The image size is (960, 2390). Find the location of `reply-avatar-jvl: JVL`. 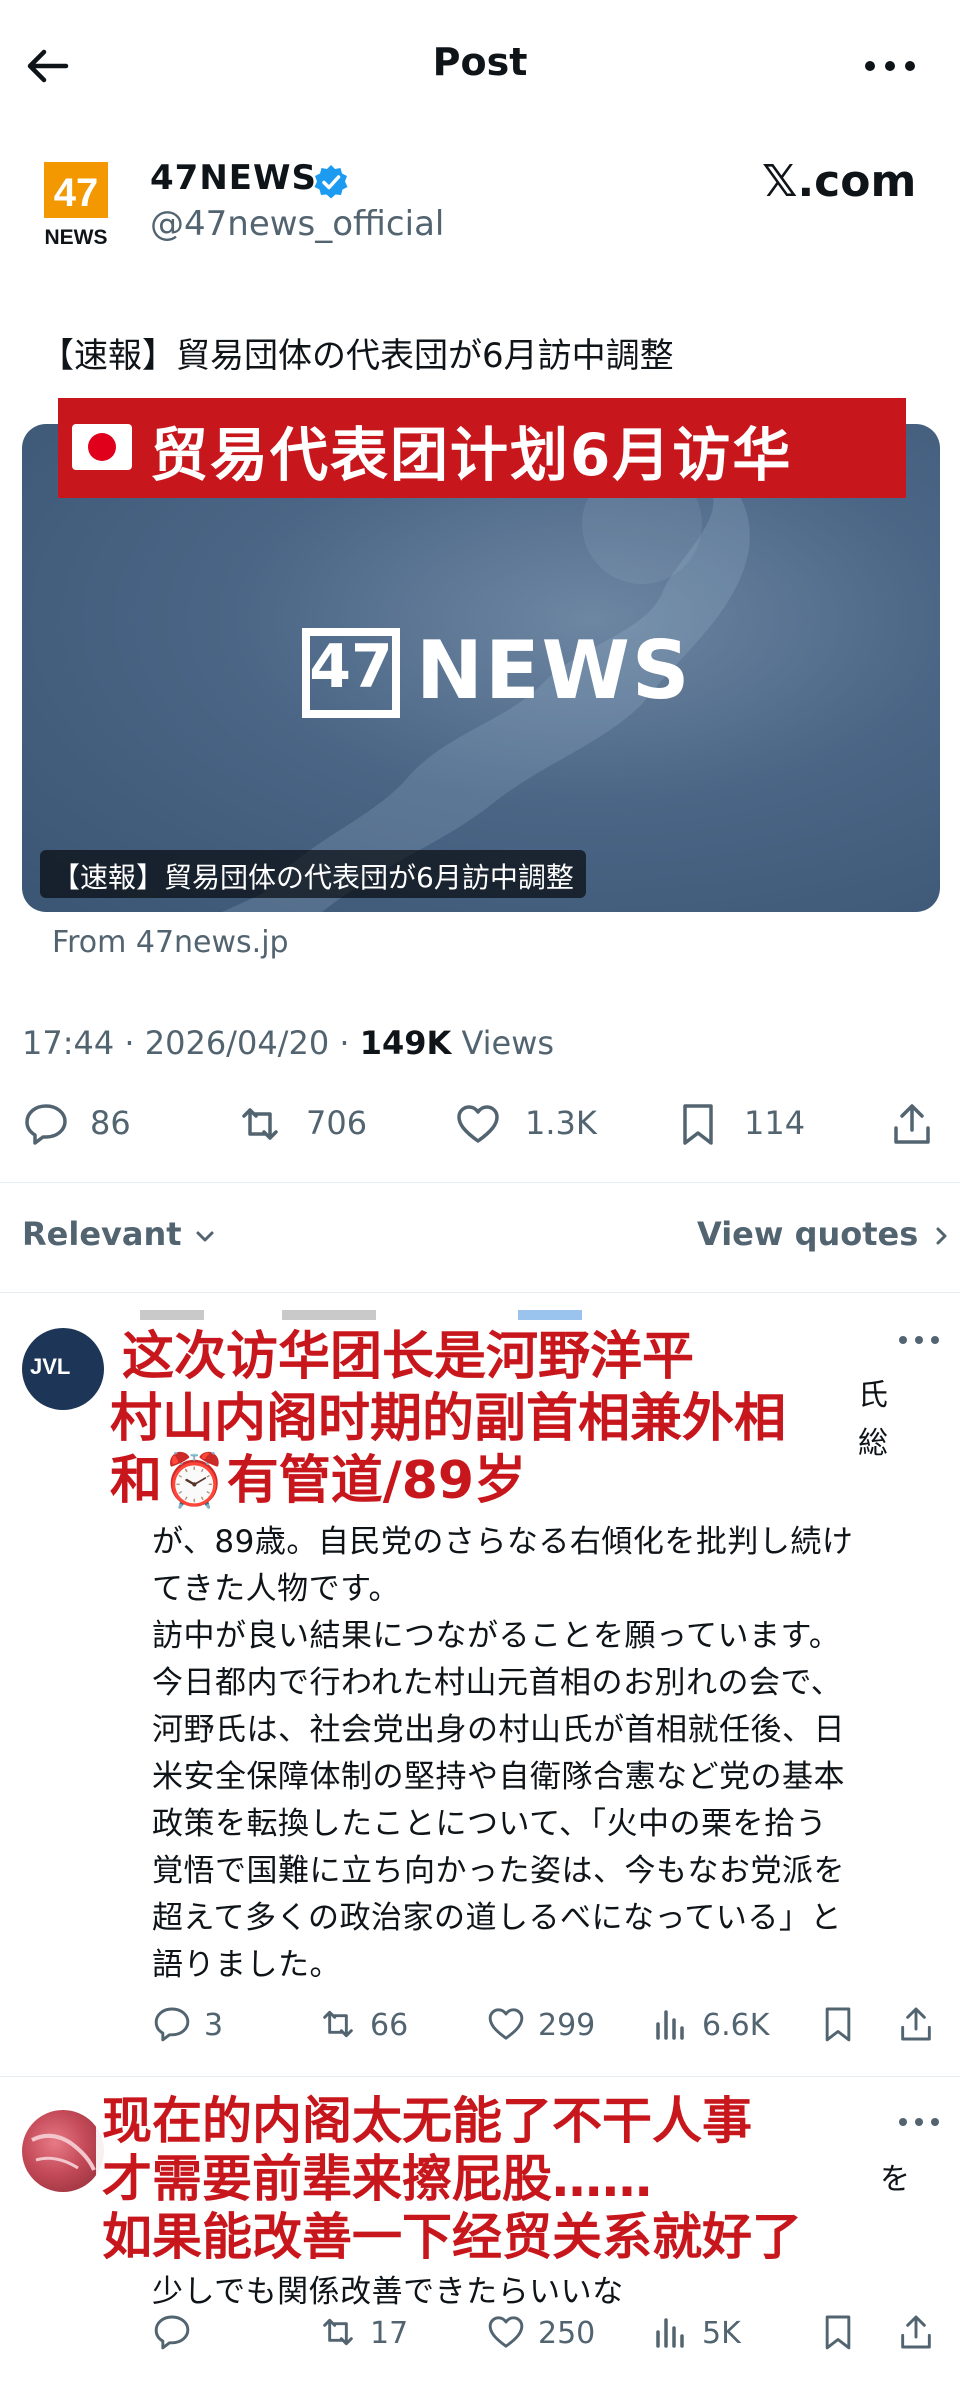

reply-avatar-jvl: JVL is located at coordinates (63, 1369).